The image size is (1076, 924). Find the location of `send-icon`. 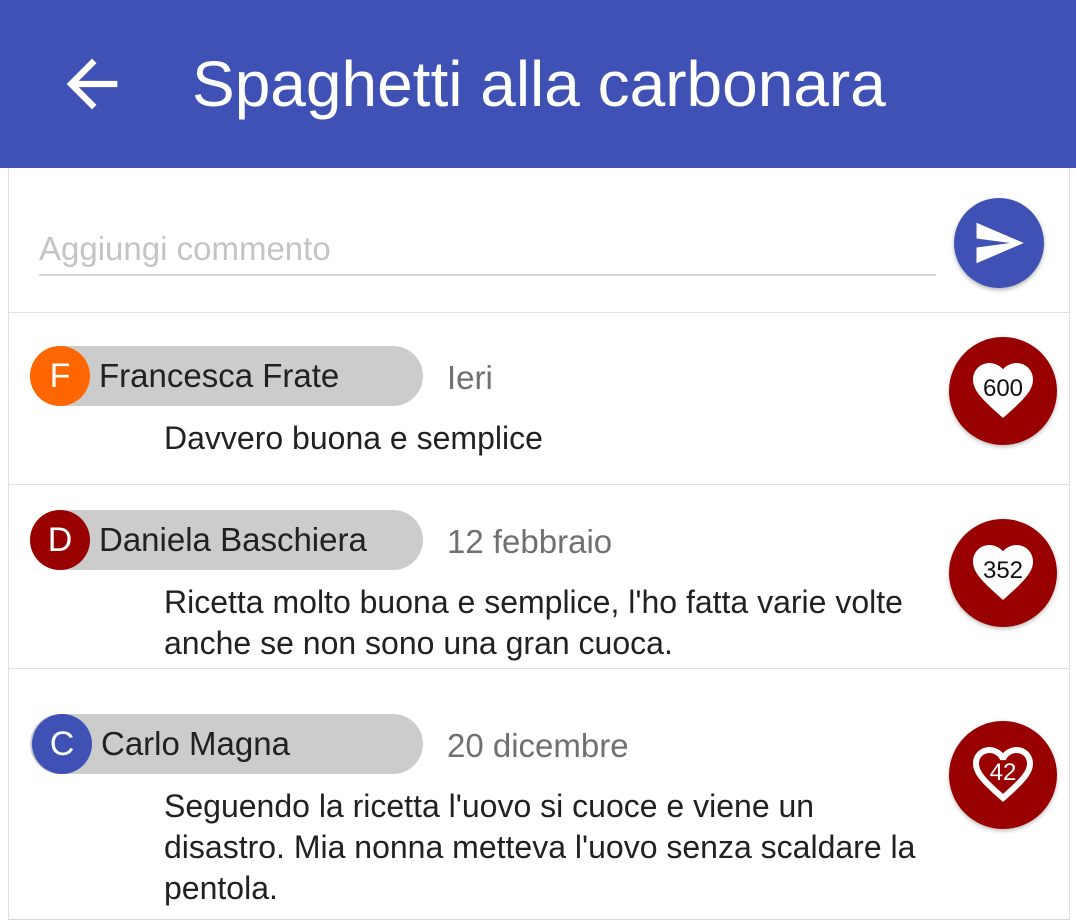

send-icon is located at coordinates (1000, 243).